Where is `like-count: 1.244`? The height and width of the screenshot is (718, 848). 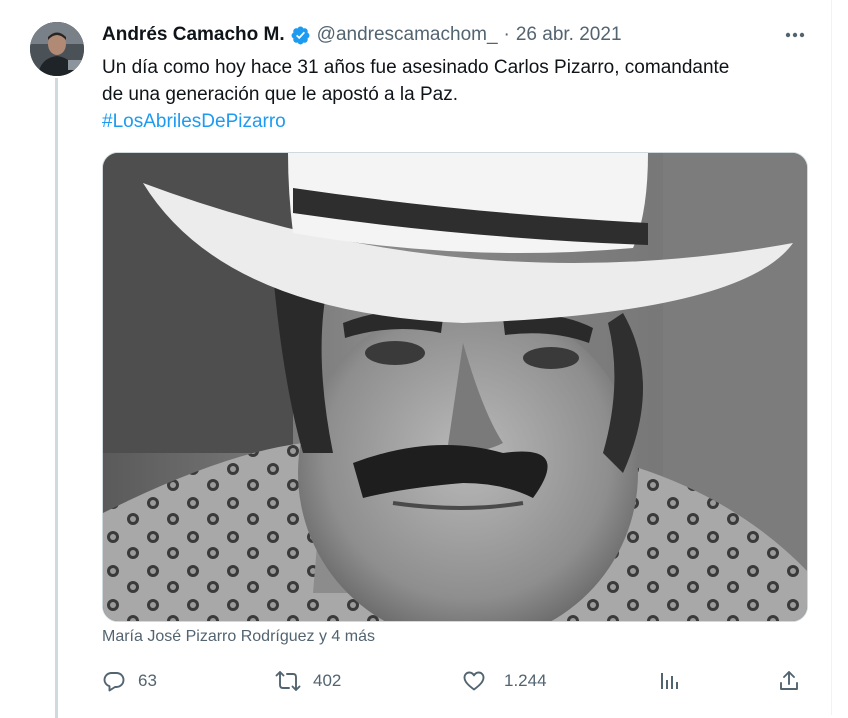 like-count: 1.244 is located at coordinates (525, 680).